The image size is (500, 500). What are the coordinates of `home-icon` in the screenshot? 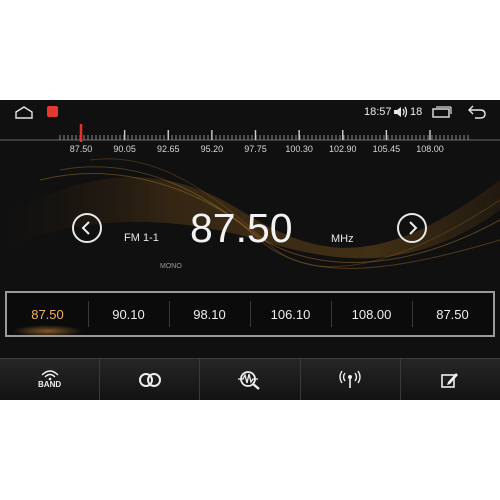 It's located at (24, 112).